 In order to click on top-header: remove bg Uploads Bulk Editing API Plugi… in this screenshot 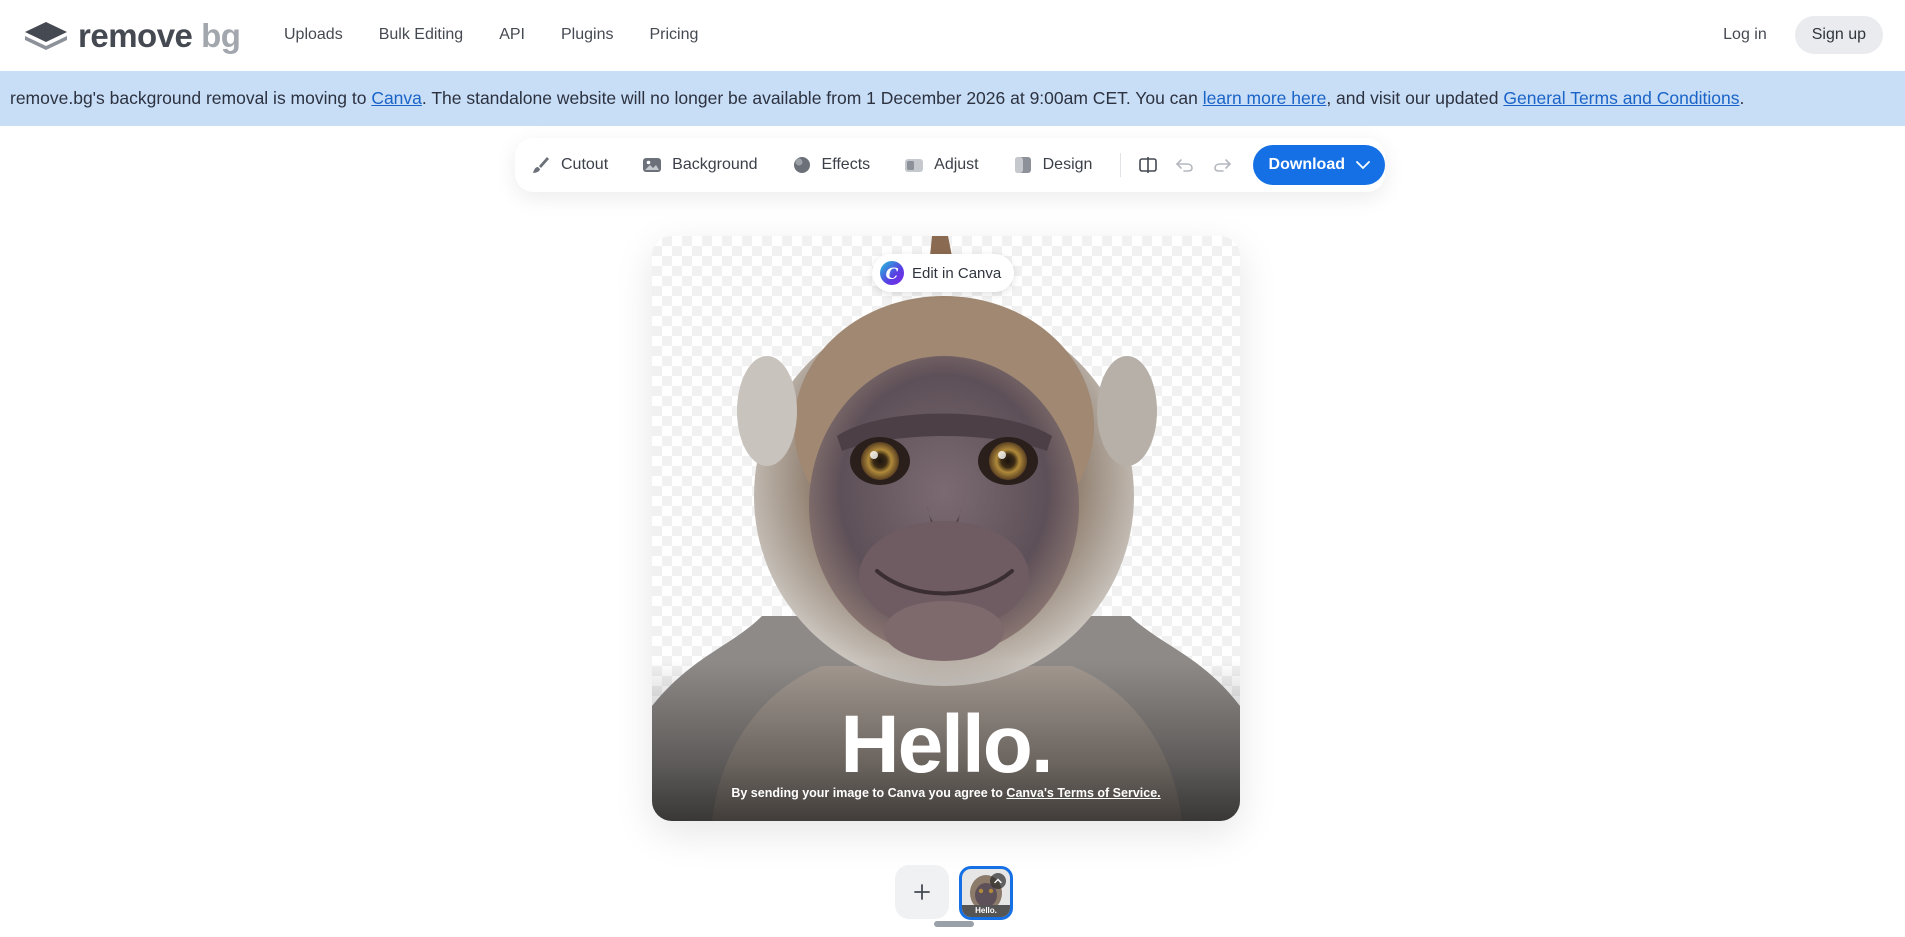, I will do `click(952, 35)`.